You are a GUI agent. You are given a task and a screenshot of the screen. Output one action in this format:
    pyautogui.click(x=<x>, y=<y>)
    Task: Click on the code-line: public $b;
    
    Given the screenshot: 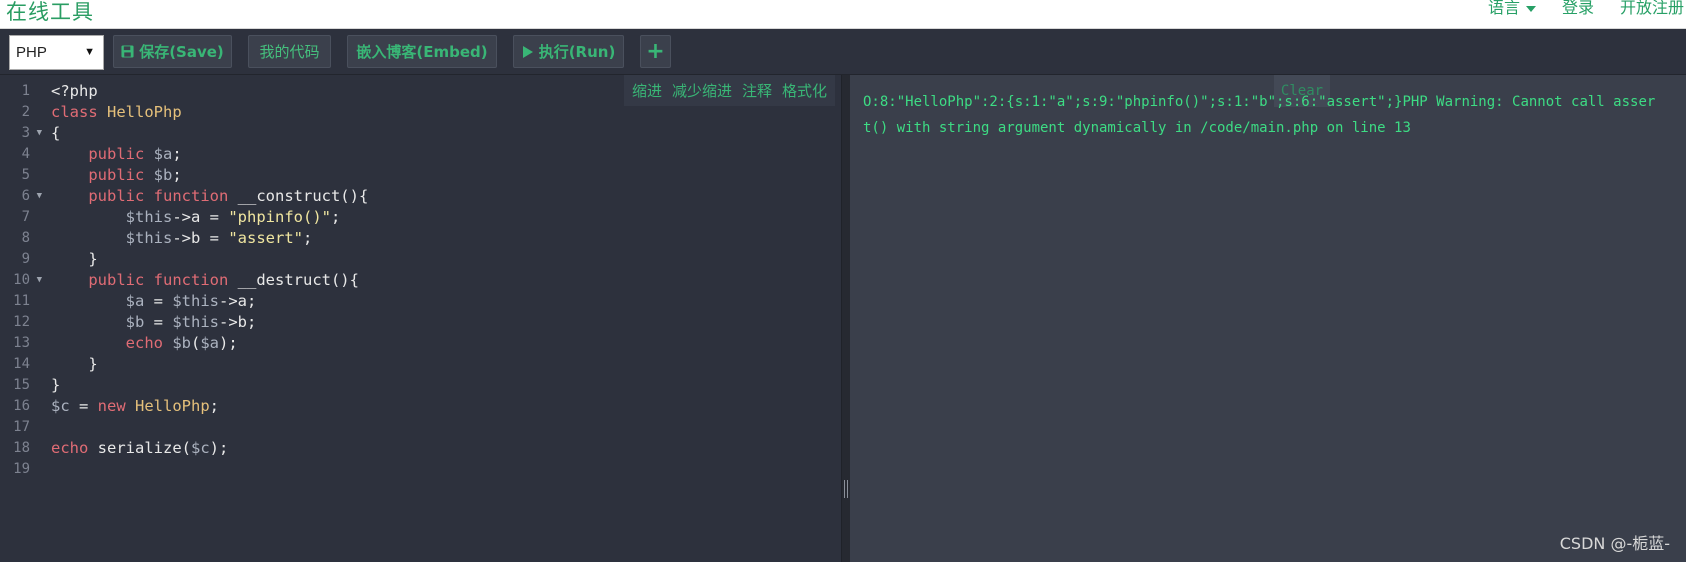 What is the action you would take?
    pyautogui.click(x=209, y=175)
    